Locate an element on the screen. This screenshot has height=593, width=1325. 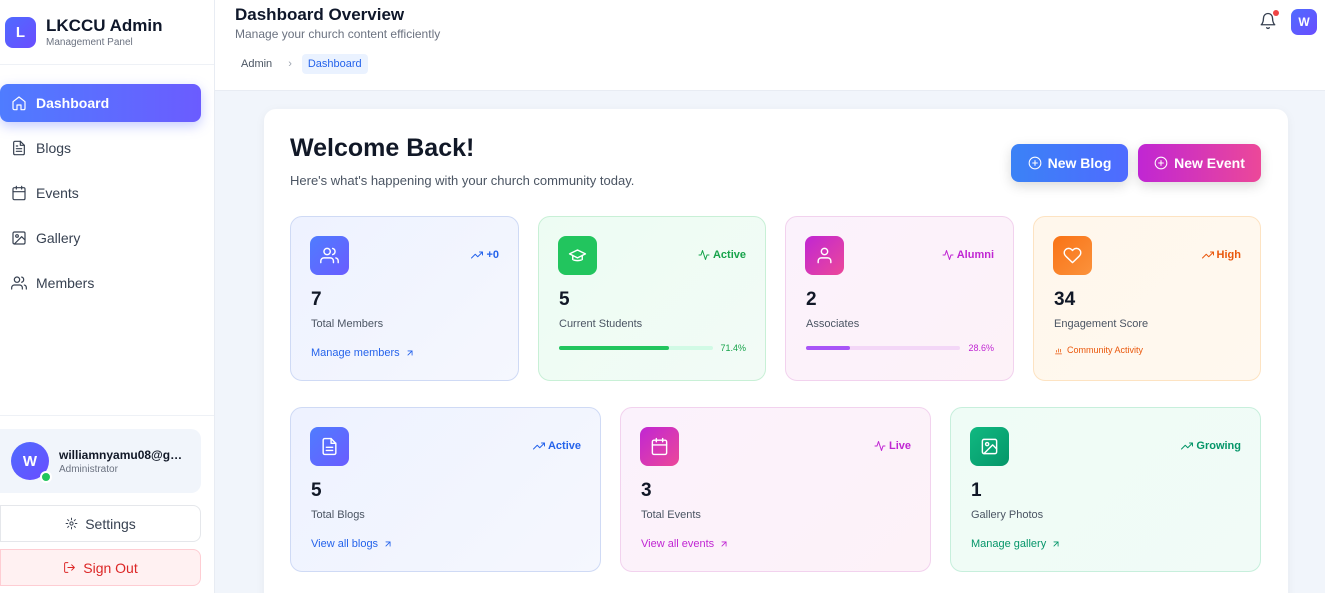
status-badge: Live is located at coordinates (892, 446).